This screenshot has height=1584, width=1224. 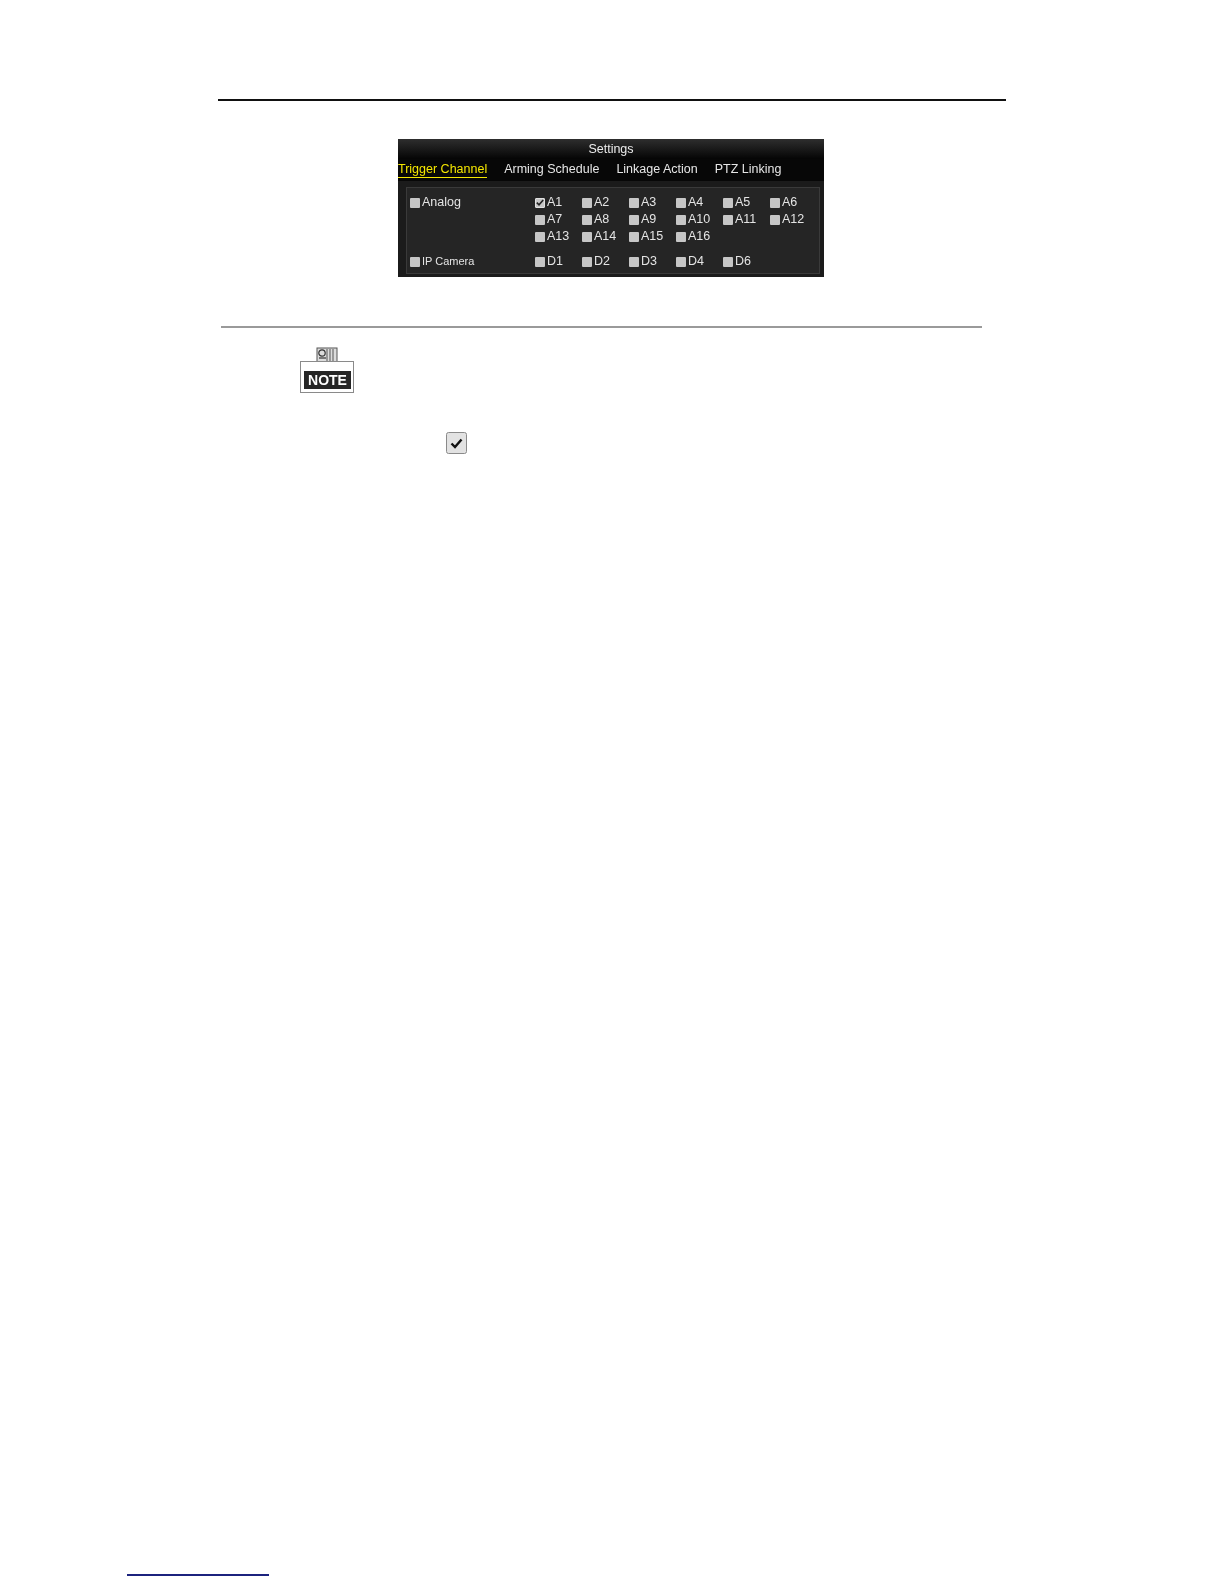 I want to click on checkbox-label: A13, so click(x=558, y=236).